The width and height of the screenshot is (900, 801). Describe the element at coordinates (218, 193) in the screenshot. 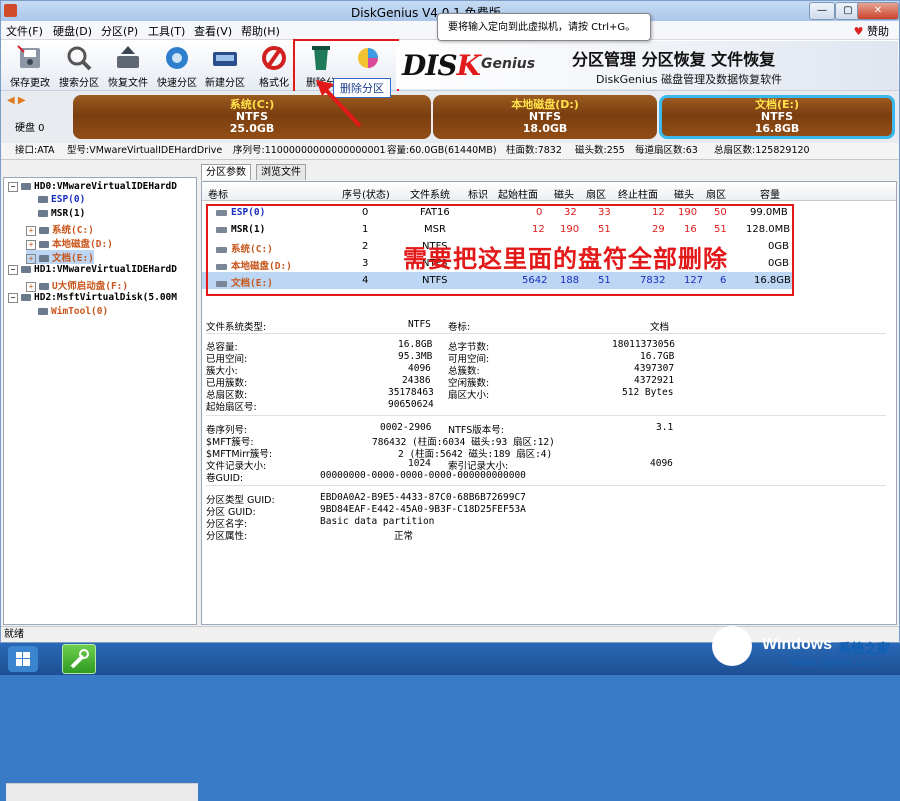

I see `col-volume-label: 卷标` at that location.